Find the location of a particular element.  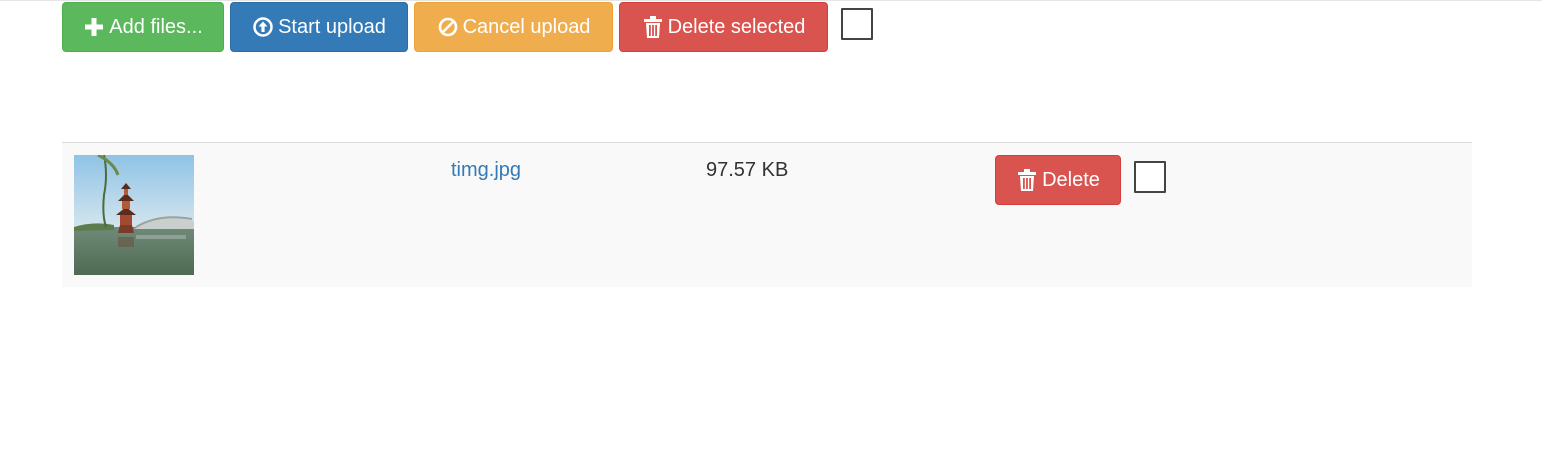

top-divider is located at coordinates (771, 0).